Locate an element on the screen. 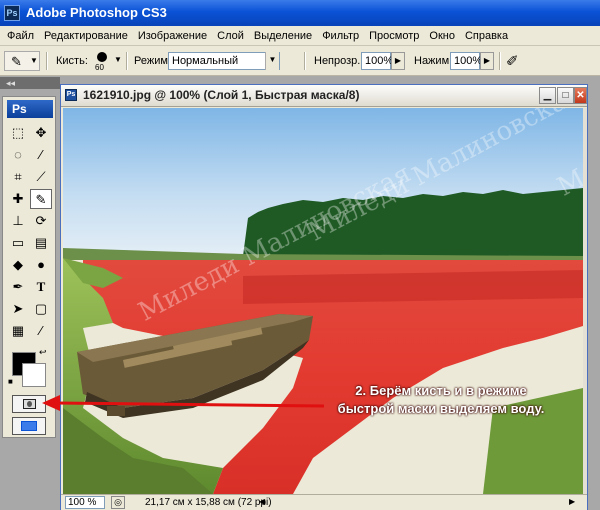 The height and width of the screenshot is (510, 600). history-brush-tool-icon: ⟳ is located at coordinates (41, 221).